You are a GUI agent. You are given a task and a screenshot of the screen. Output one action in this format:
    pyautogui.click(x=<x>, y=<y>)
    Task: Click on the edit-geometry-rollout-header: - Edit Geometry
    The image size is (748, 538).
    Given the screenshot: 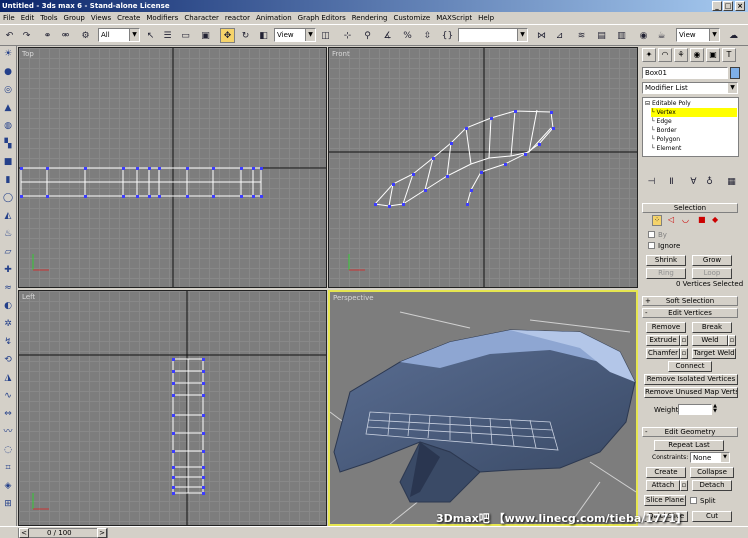 What is the action you would take?
    pyautogui.click(x=690, y=432)
    